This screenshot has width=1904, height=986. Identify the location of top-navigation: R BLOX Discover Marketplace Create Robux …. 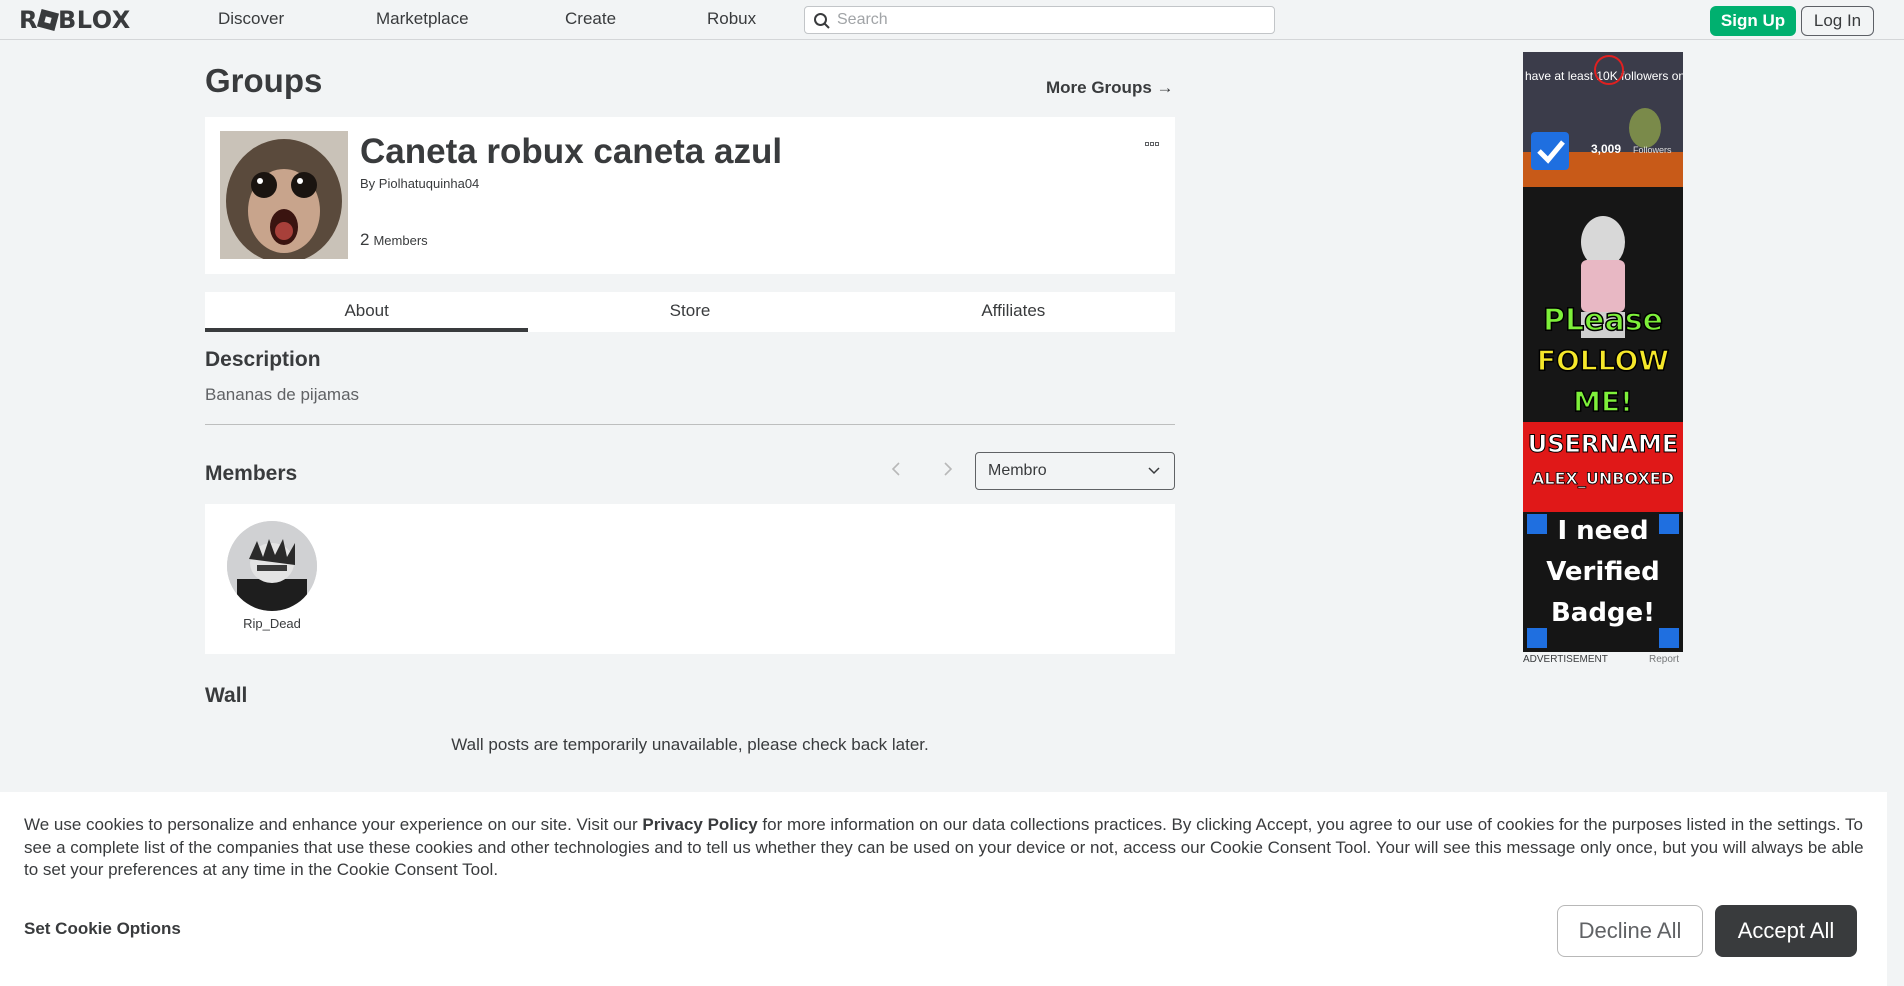
(952, 20).